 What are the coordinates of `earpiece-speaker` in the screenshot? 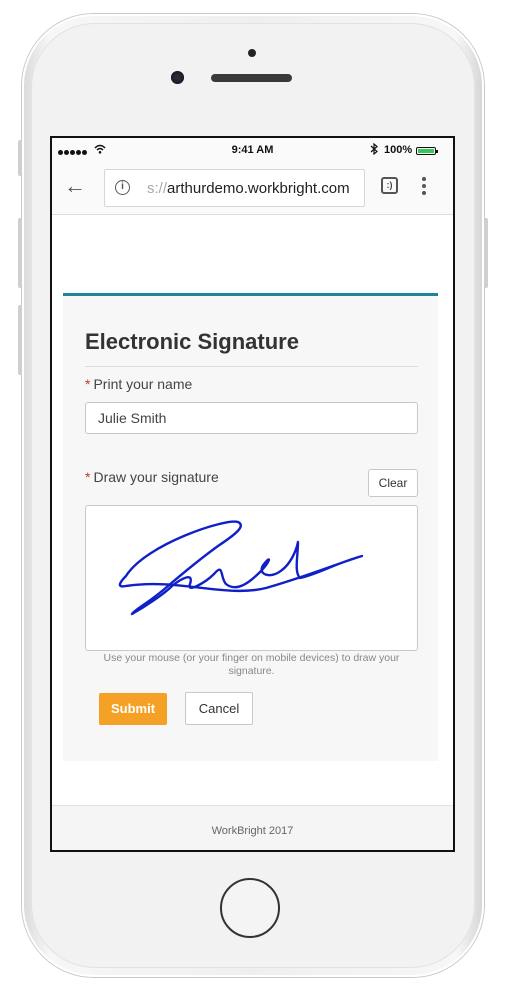 It's located at (251, 78).